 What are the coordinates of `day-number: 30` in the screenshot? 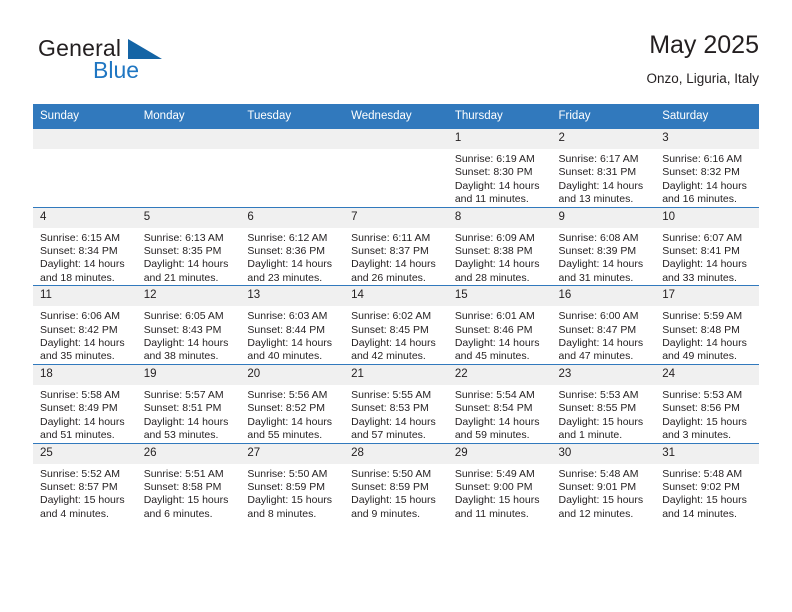 It's located at (603, 453).